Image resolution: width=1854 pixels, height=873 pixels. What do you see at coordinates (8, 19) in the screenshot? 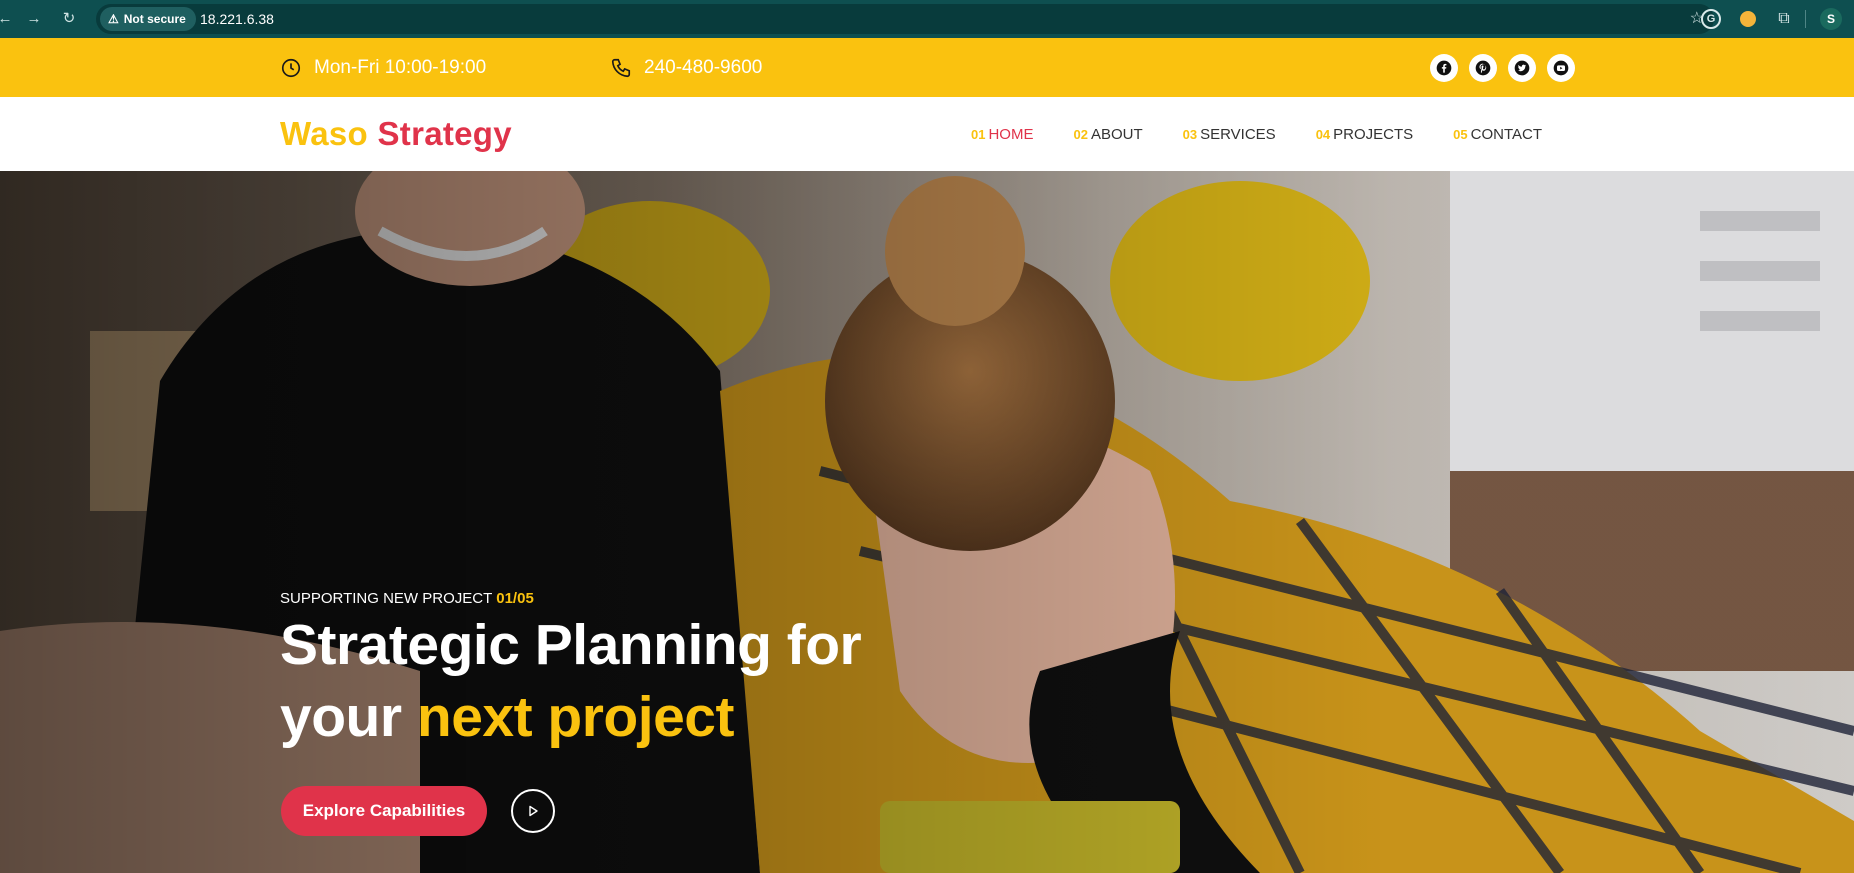
I see `back-icon: ←` at bounding box center [8, 19].